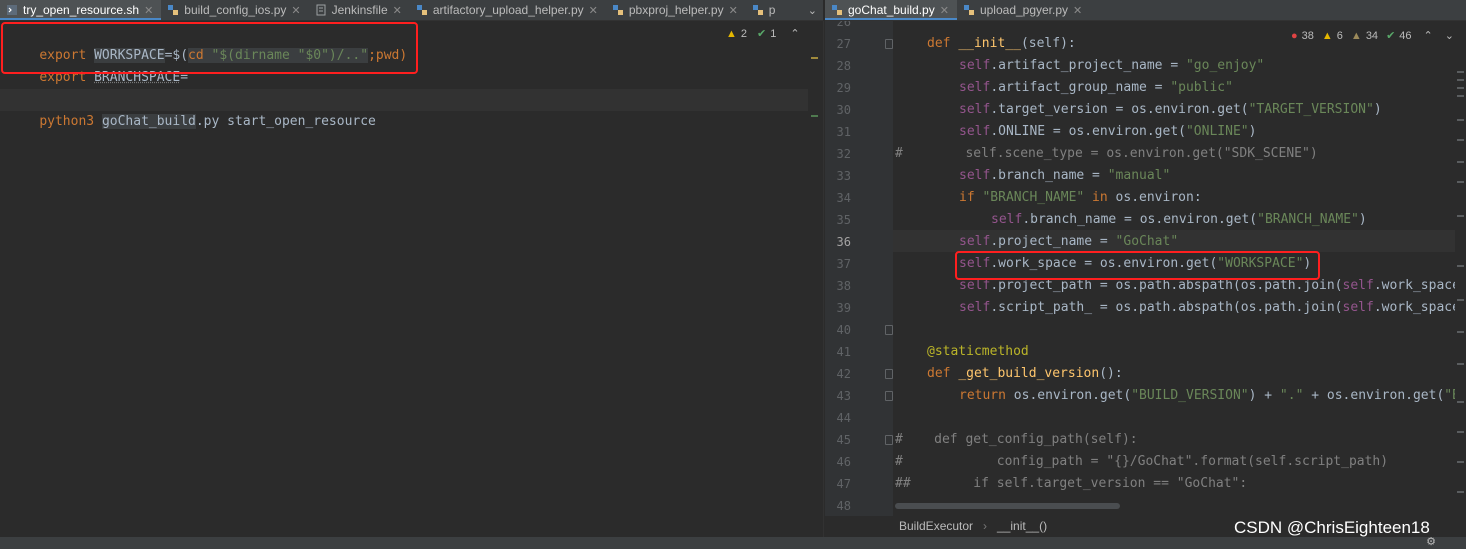 This screenshot has height=549, width=1466. I want to click on tab-build-config-ios: build_config_ios.py ✕, so click(234, 10).